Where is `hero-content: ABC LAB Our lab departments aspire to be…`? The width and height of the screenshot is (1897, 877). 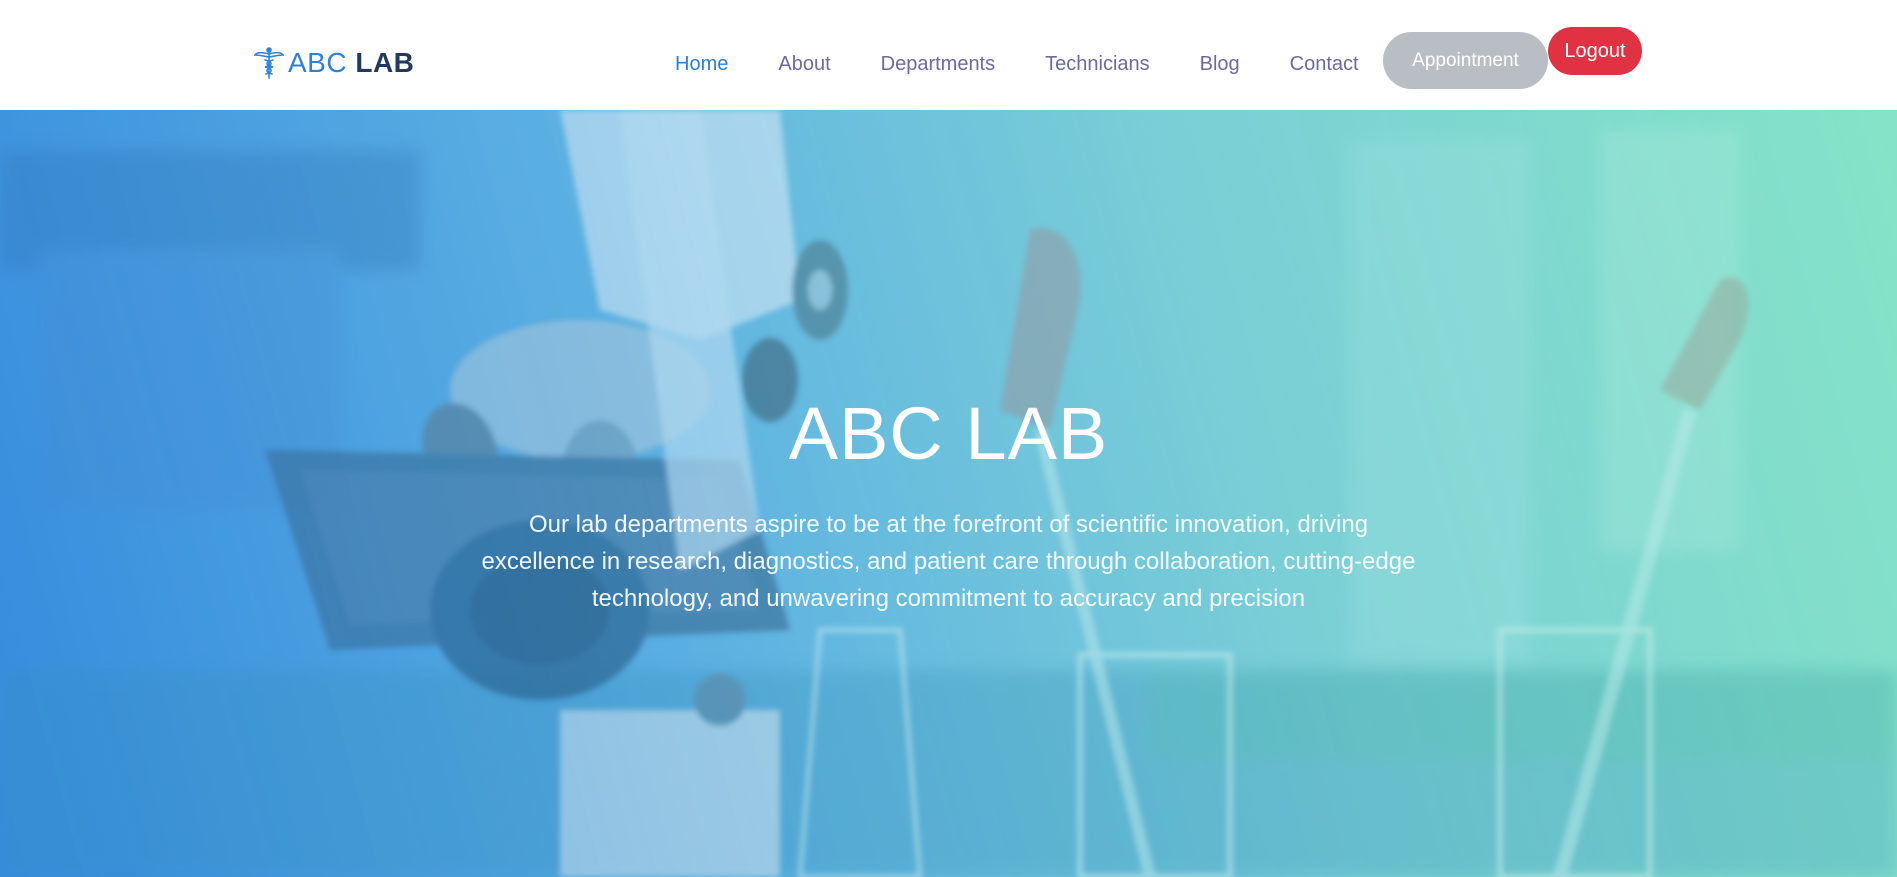
hero-content: ABC LAB Our lab departments aspire to be… is located at coordinates (948, 502).